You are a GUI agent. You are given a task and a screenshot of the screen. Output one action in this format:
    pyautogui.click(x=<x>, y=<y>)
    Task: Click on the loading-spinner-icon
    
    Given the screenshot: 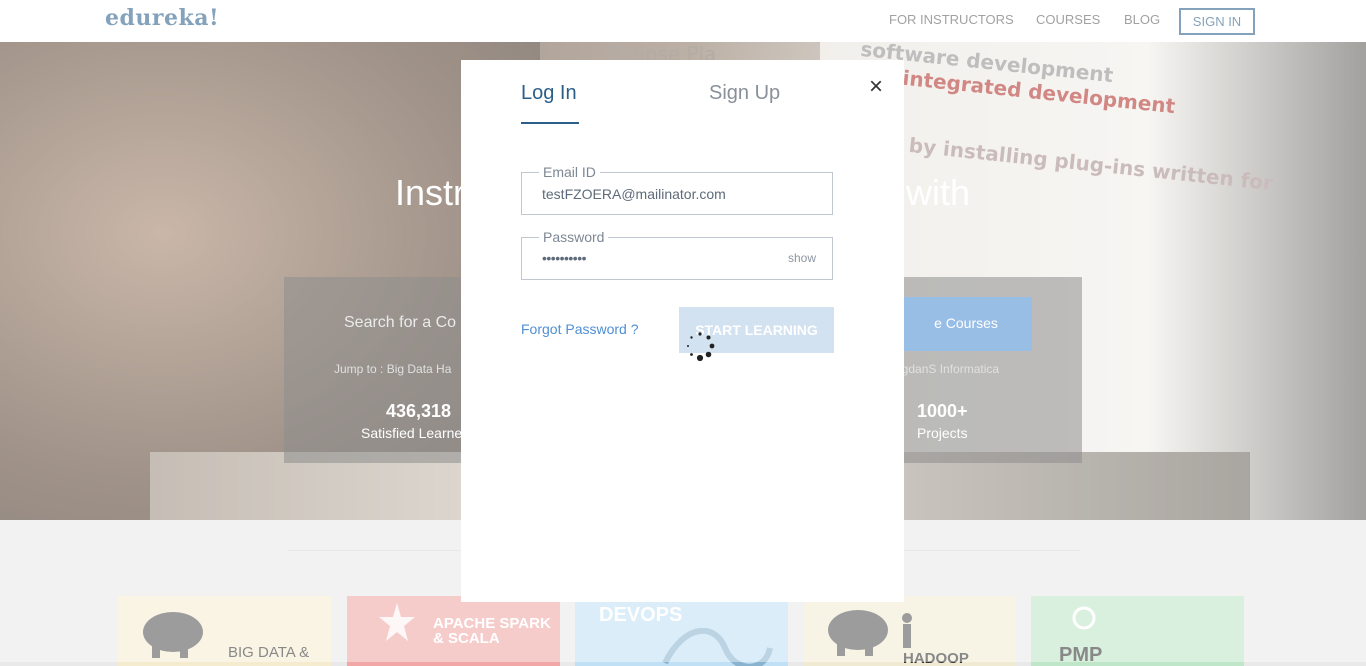 What is the action you would take?
    pyautogui.click(x=701, y=347)
    